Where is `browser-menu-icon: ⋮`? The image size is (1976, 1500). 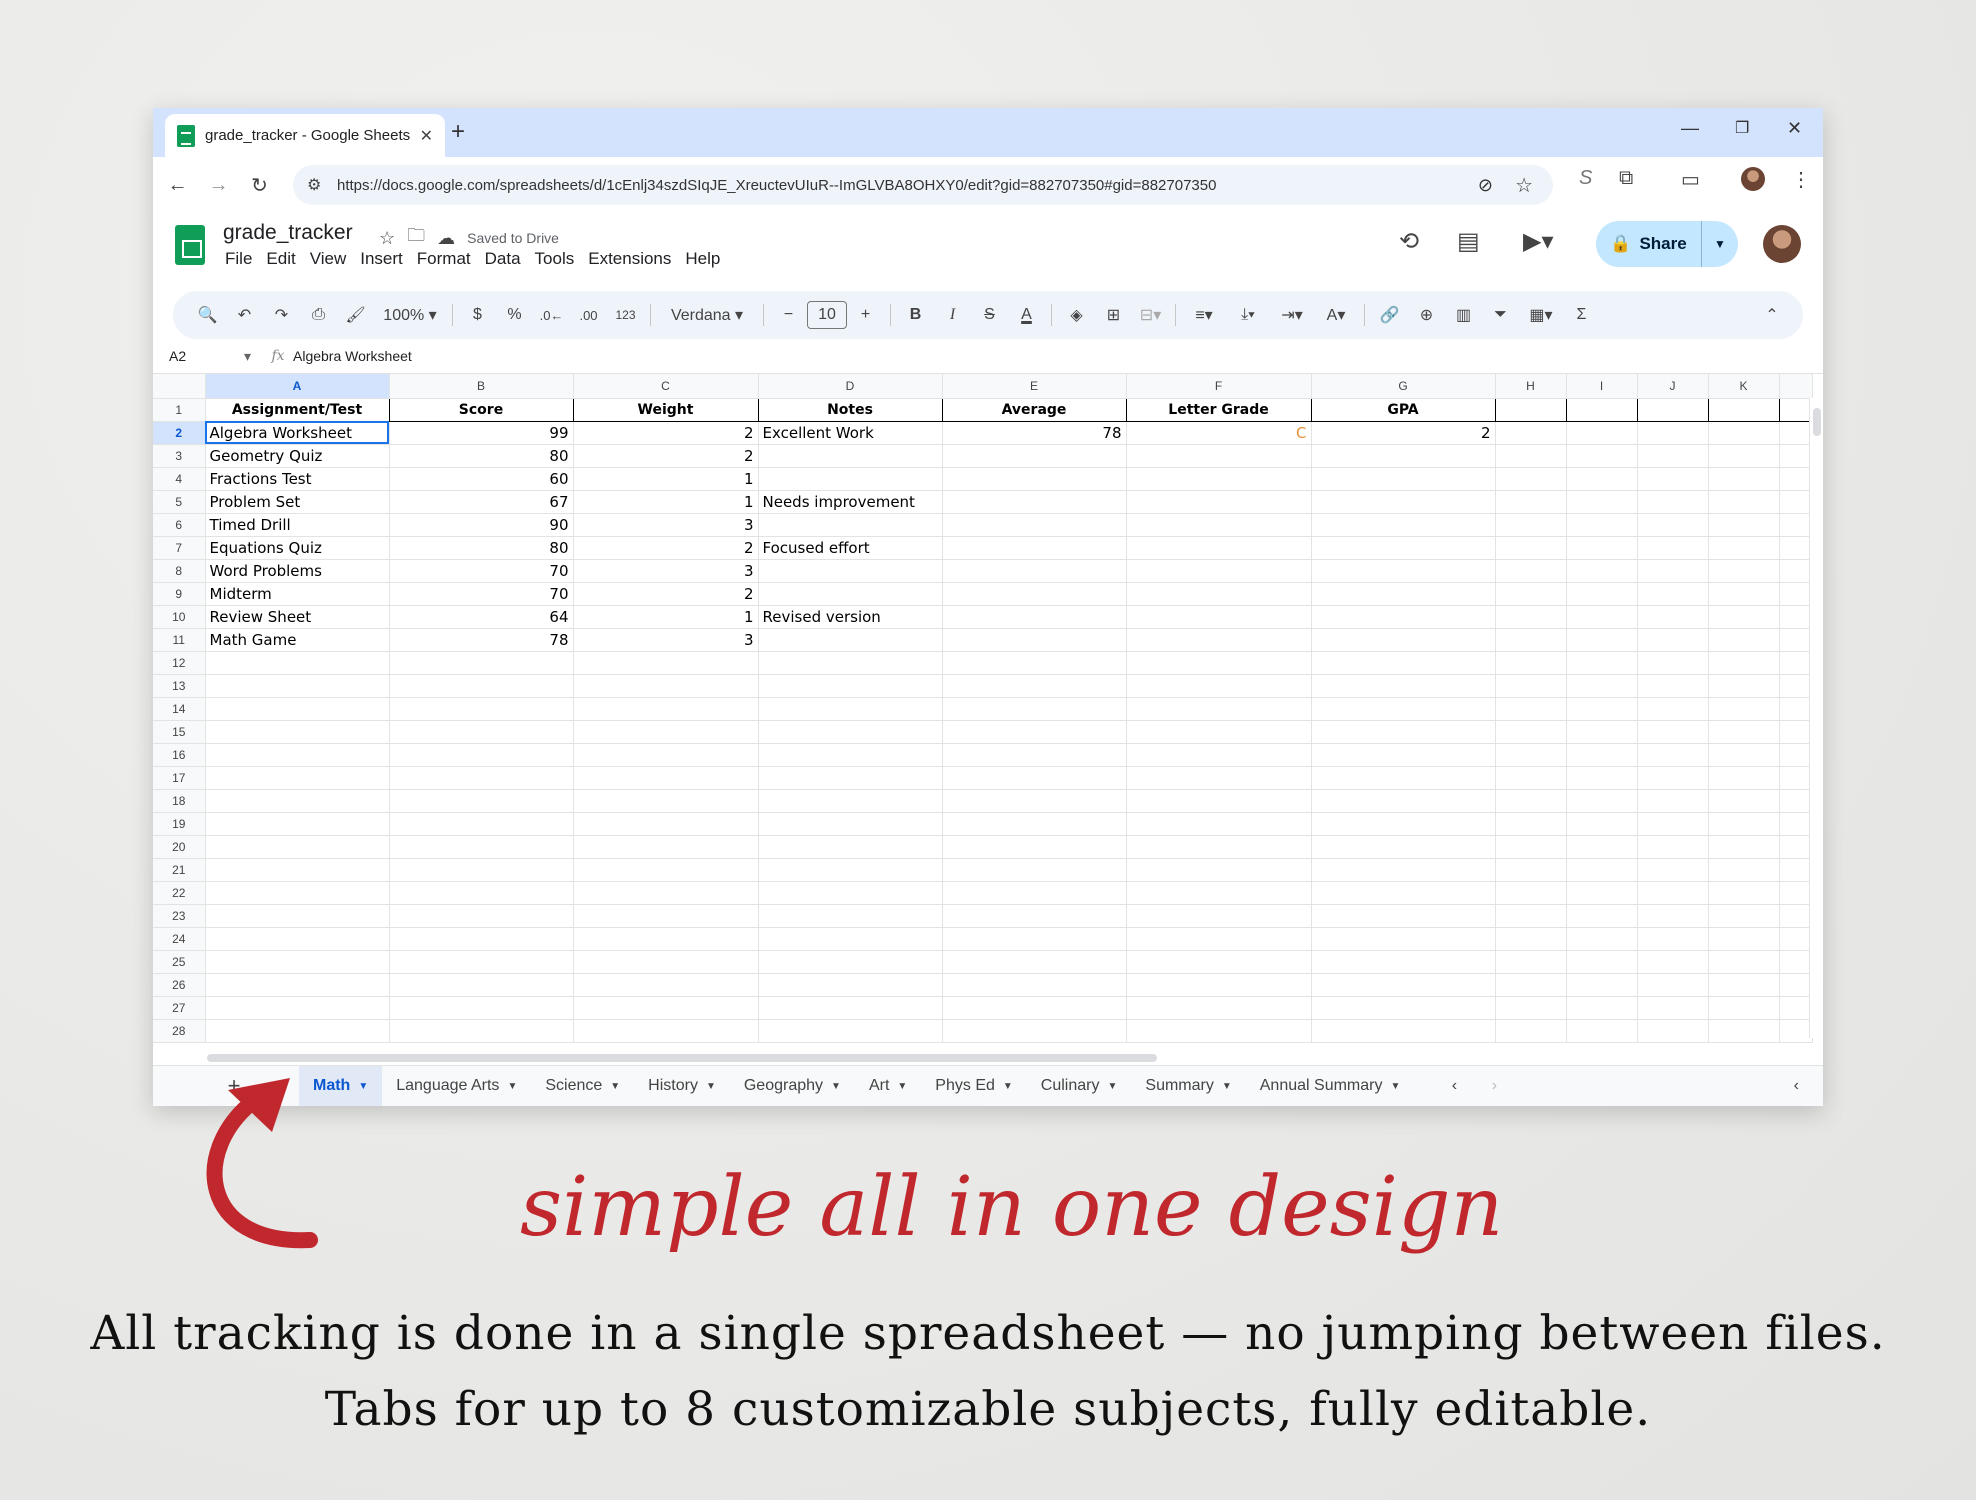 browser-menu-icon: ⋮ is located at coordinates (1801, 179).